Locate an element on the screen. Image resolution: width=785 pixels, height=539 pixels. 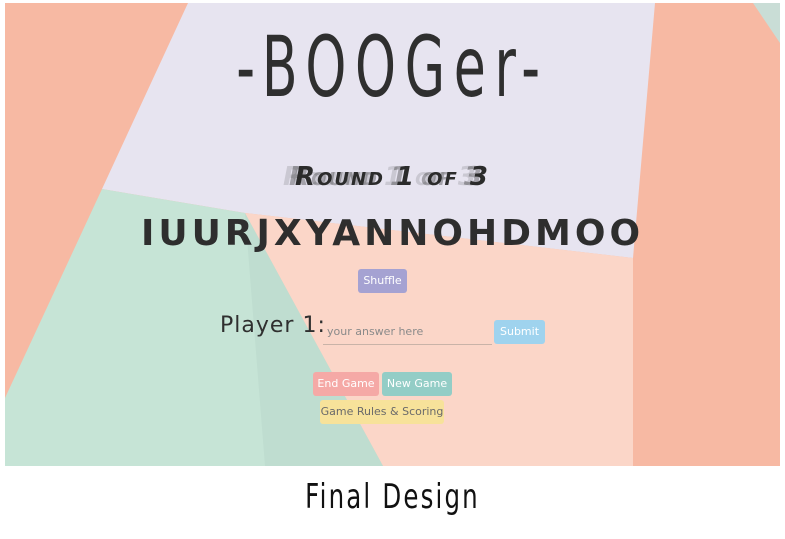
letter-pool: IUURJXYANNOHDMOO is located at coordinates (392, 233).